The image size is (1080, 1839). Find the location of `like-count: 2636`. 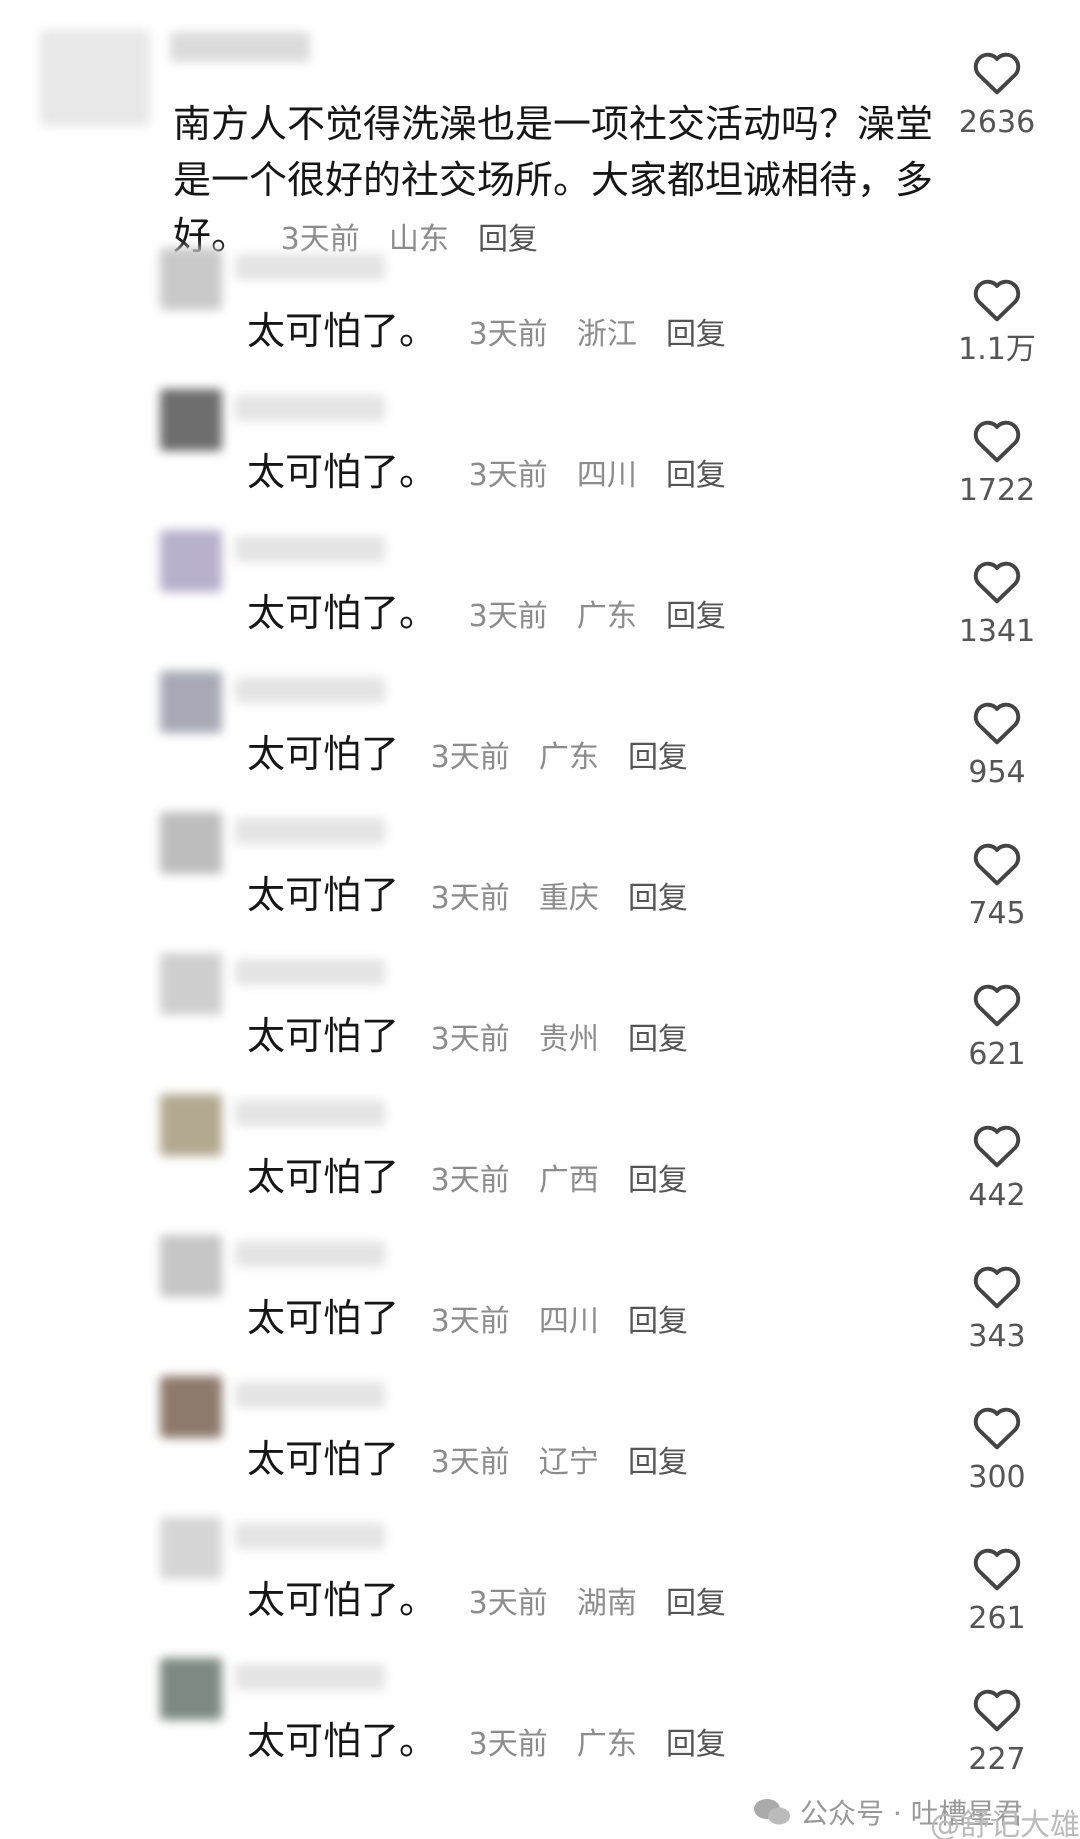

like-count: 2636 is located at coordinates (997, 122).